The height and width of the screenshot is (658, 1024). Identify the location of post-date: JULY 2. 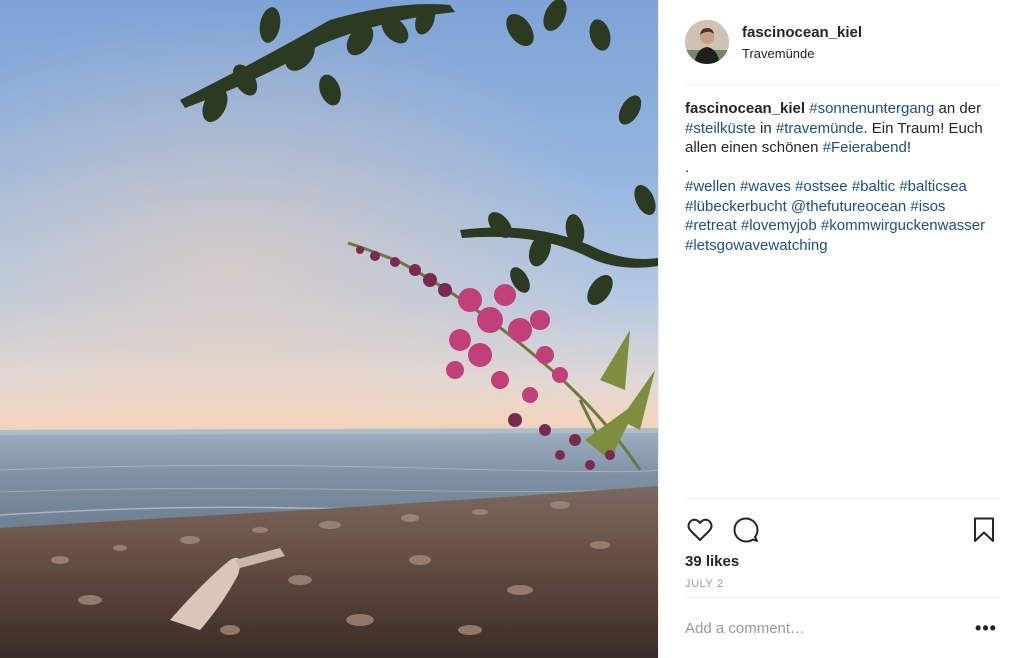
(842, 584).